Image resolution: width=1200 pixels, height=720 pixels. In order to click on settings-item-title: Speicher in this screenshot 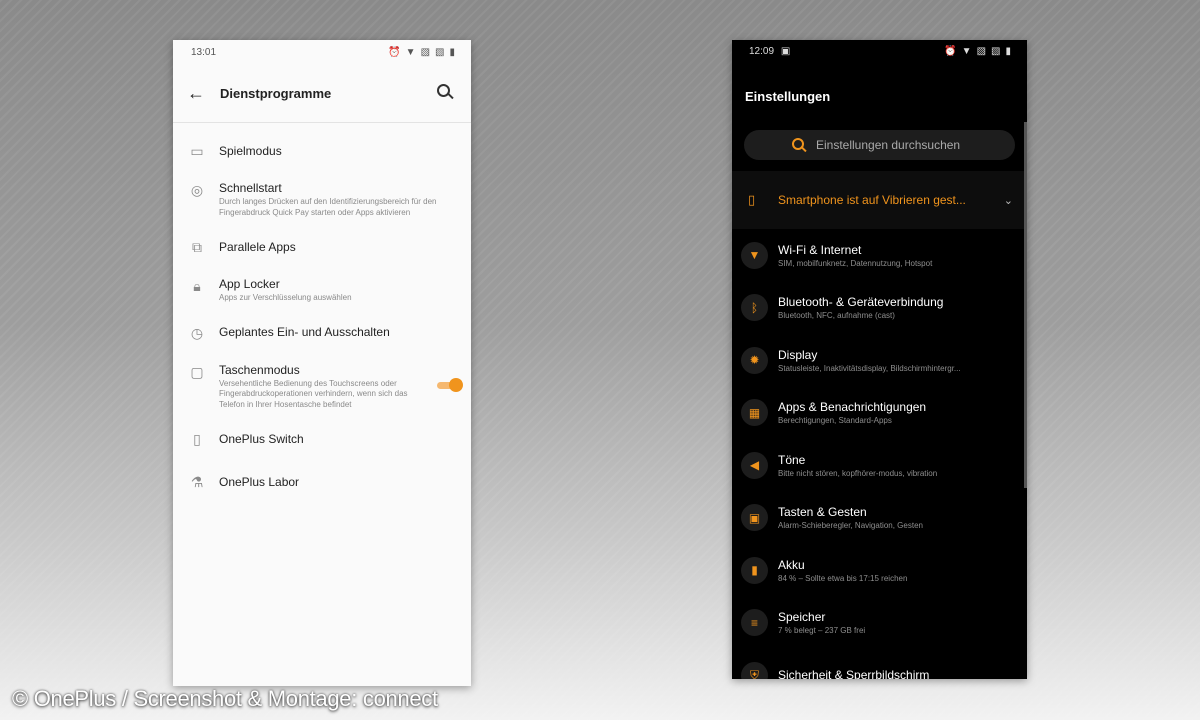, I will do `click(802, 617)`.